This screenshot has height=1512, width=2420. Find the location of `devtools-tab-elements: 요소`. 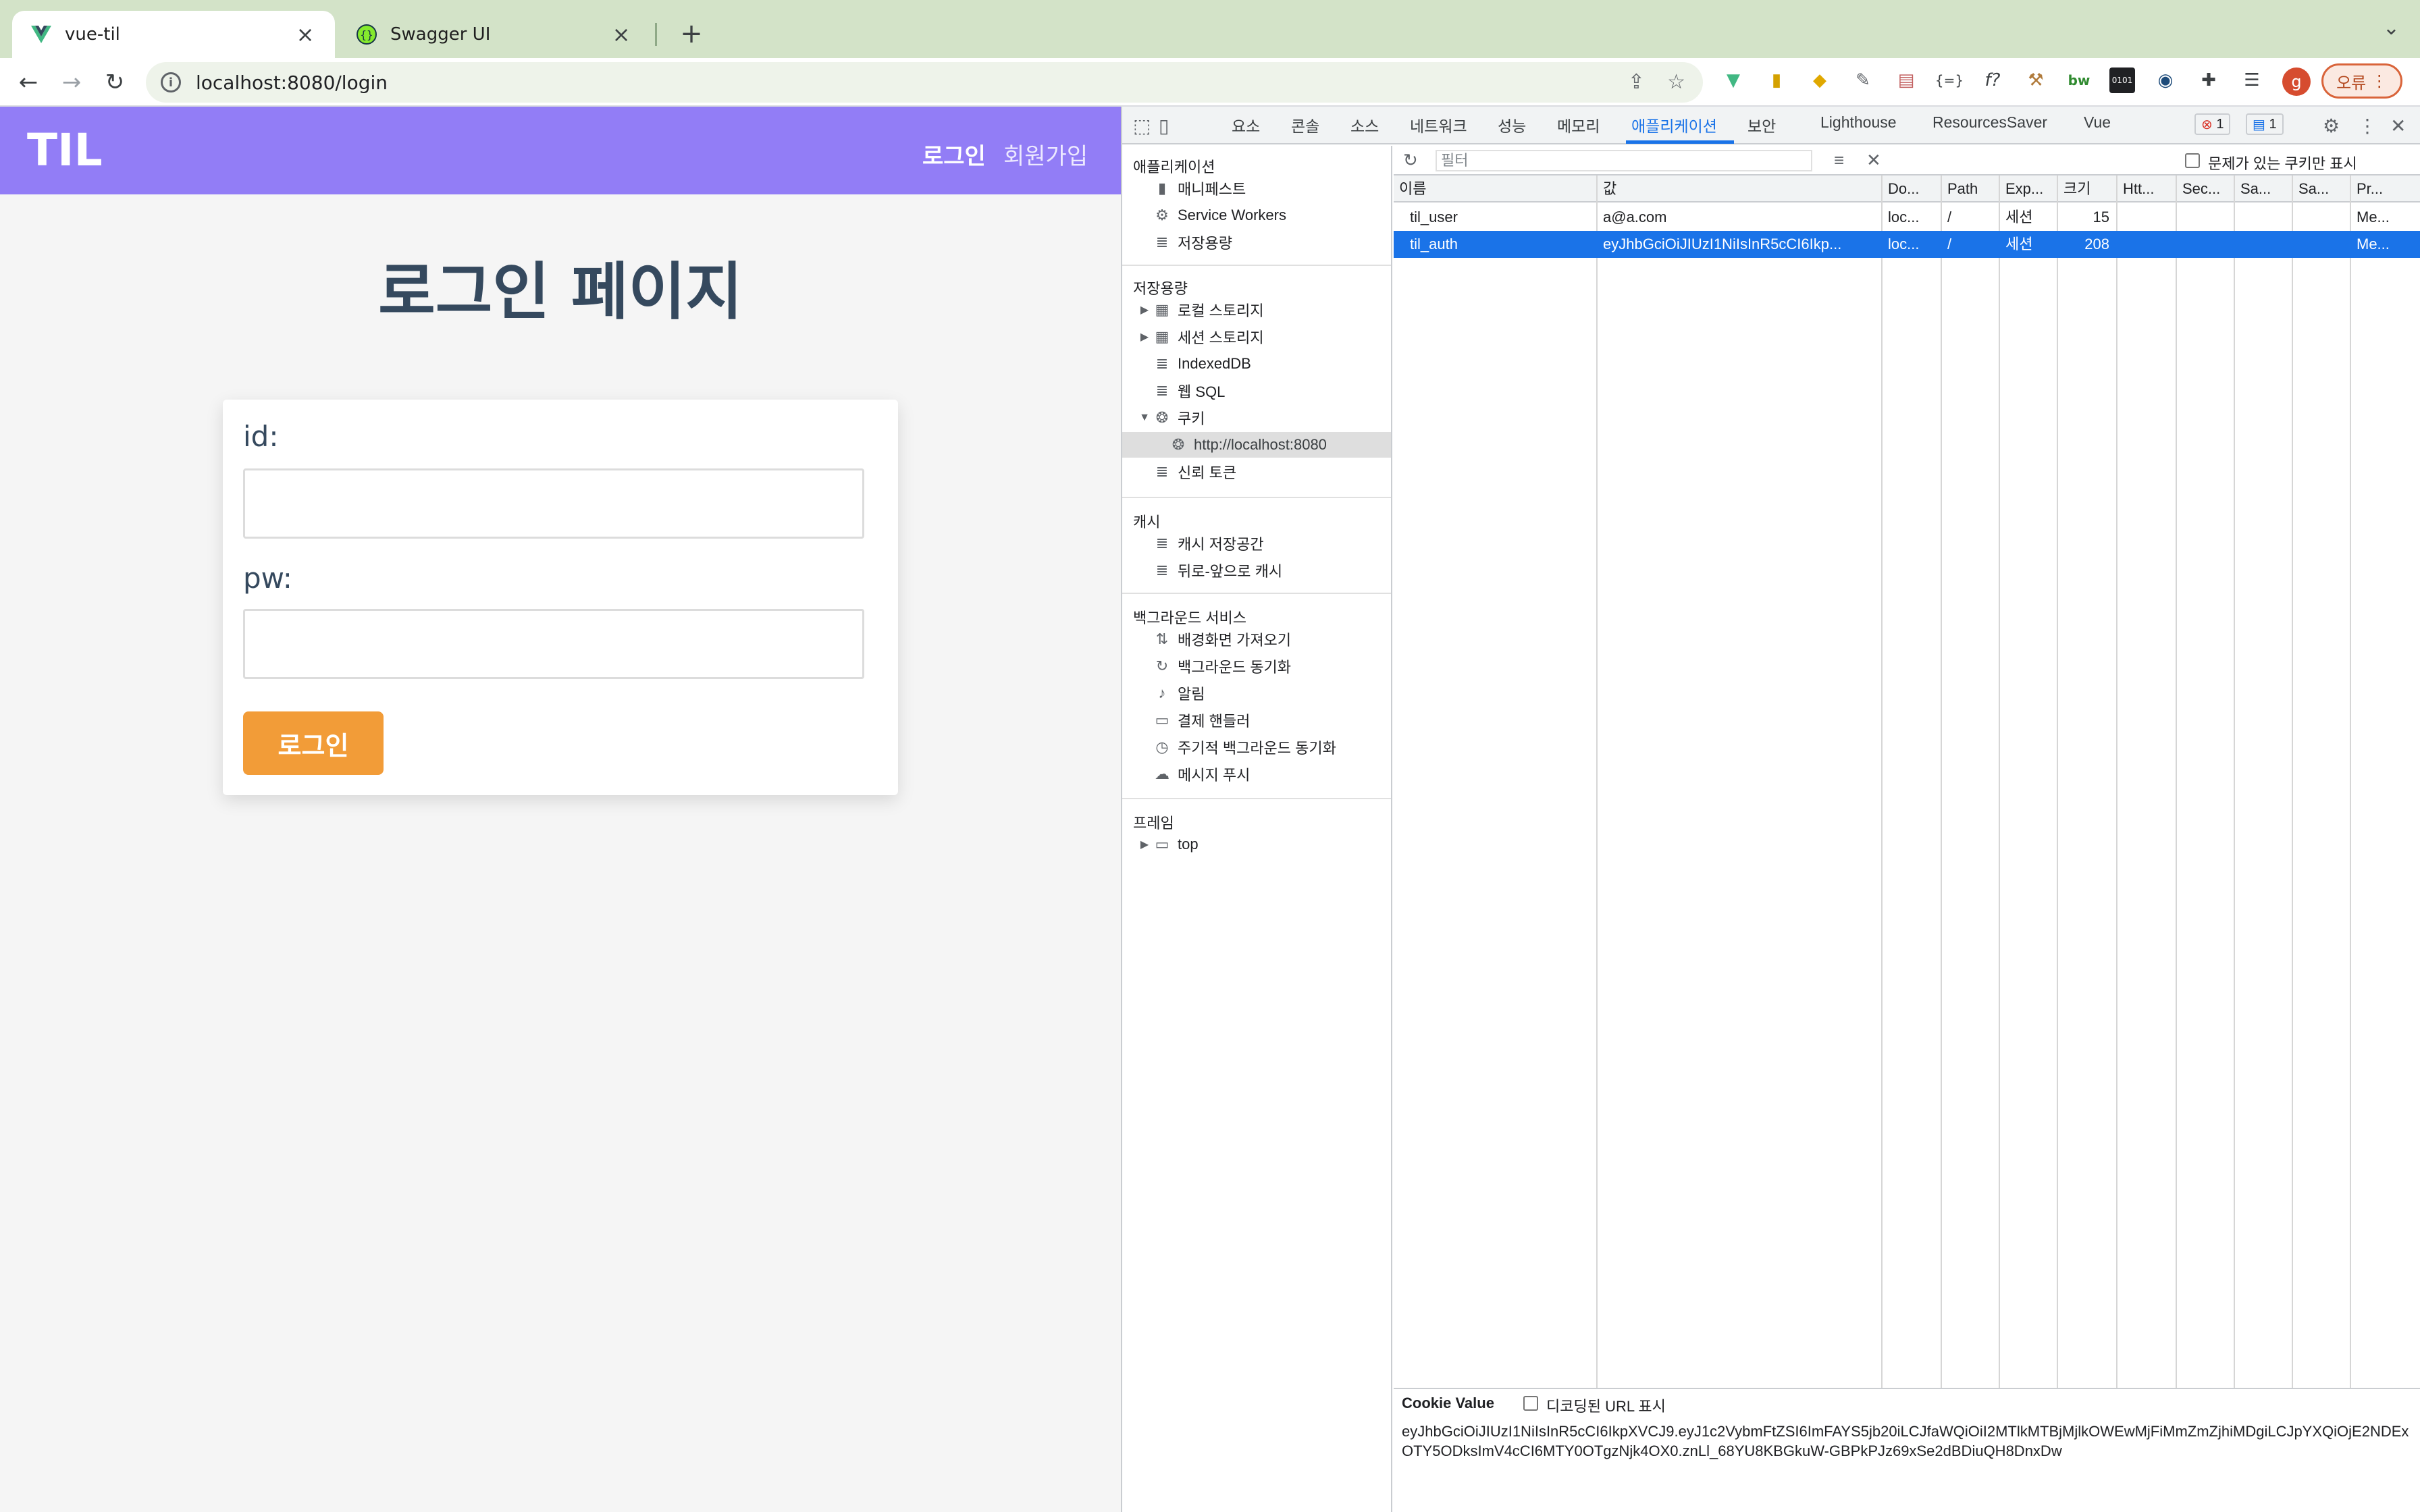

devtools-tab-elements: 요소 is located at coordinates (1246, 124).